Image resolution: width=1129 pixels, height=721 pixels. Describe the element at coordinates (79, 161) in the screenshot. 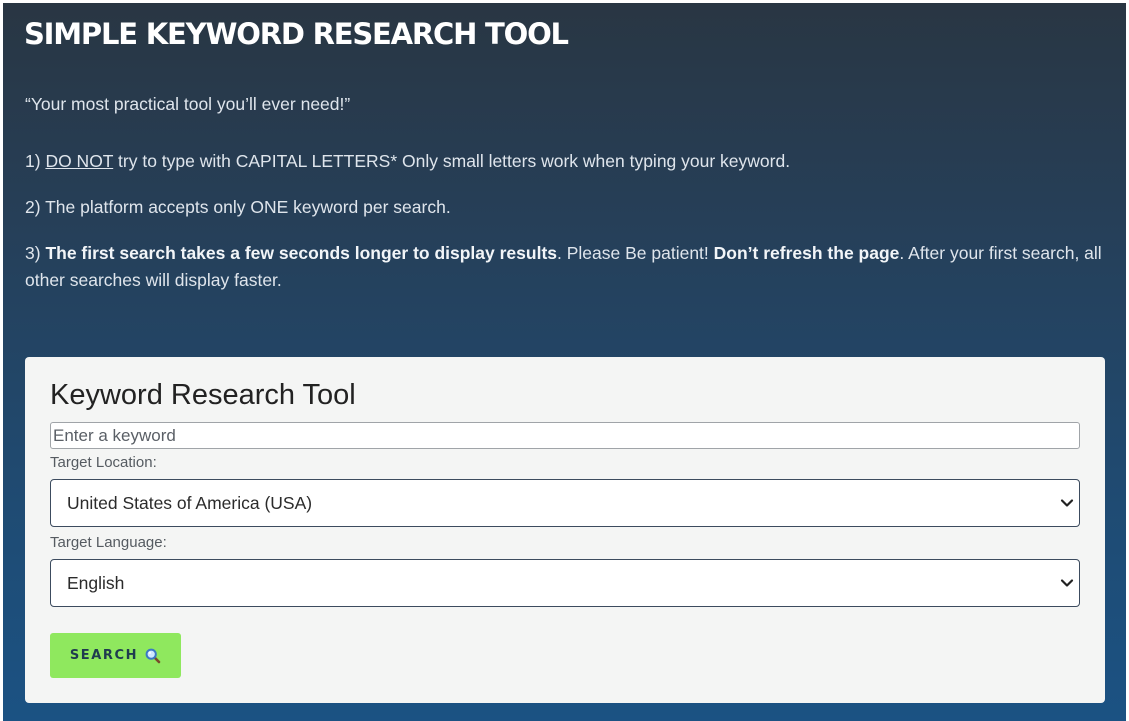

I see `instruction-1-emphasis: DO NOT` at that location.